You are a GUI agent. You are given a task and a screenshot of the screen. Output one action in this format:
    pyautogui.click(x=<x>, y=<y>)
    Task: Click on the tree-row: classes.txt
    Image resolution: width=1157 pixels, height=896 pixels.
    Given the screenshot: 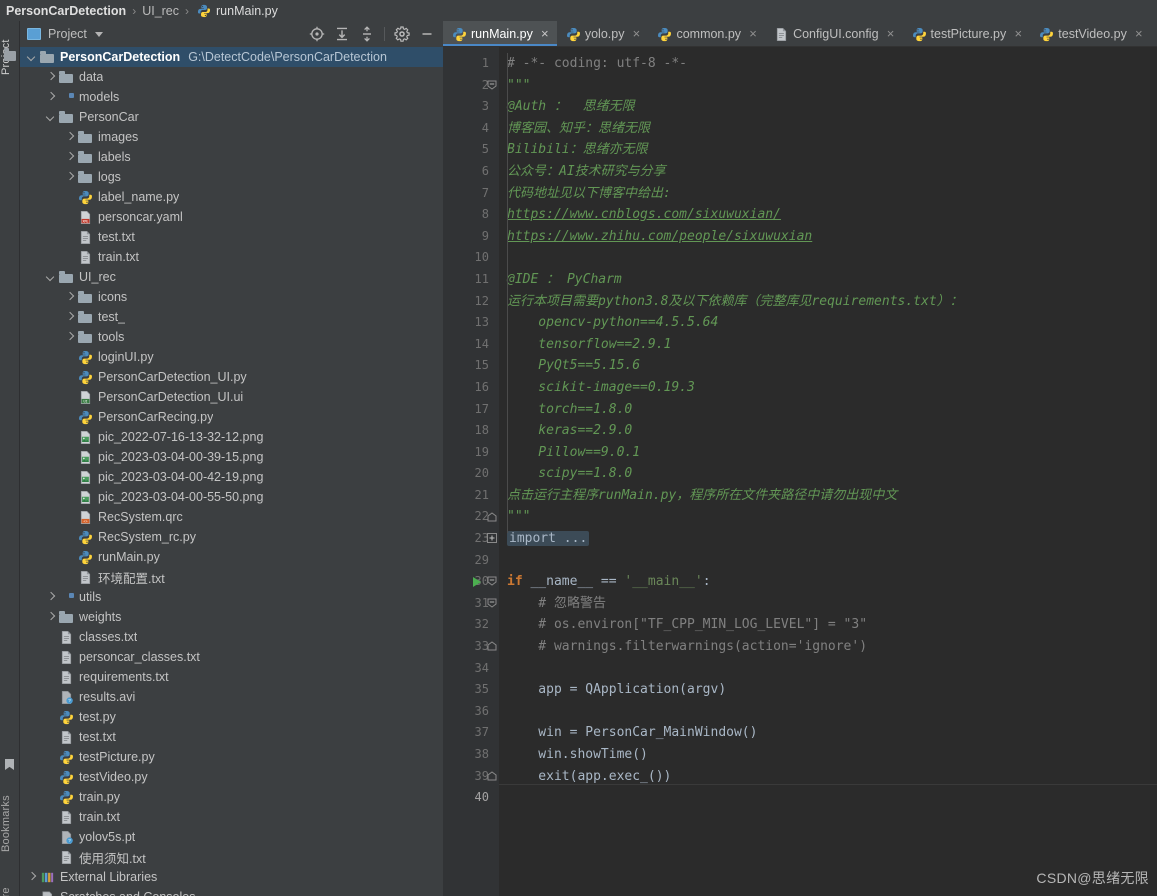 What is the action you would take?
    pyautogui.click(x=231, y=637)
    